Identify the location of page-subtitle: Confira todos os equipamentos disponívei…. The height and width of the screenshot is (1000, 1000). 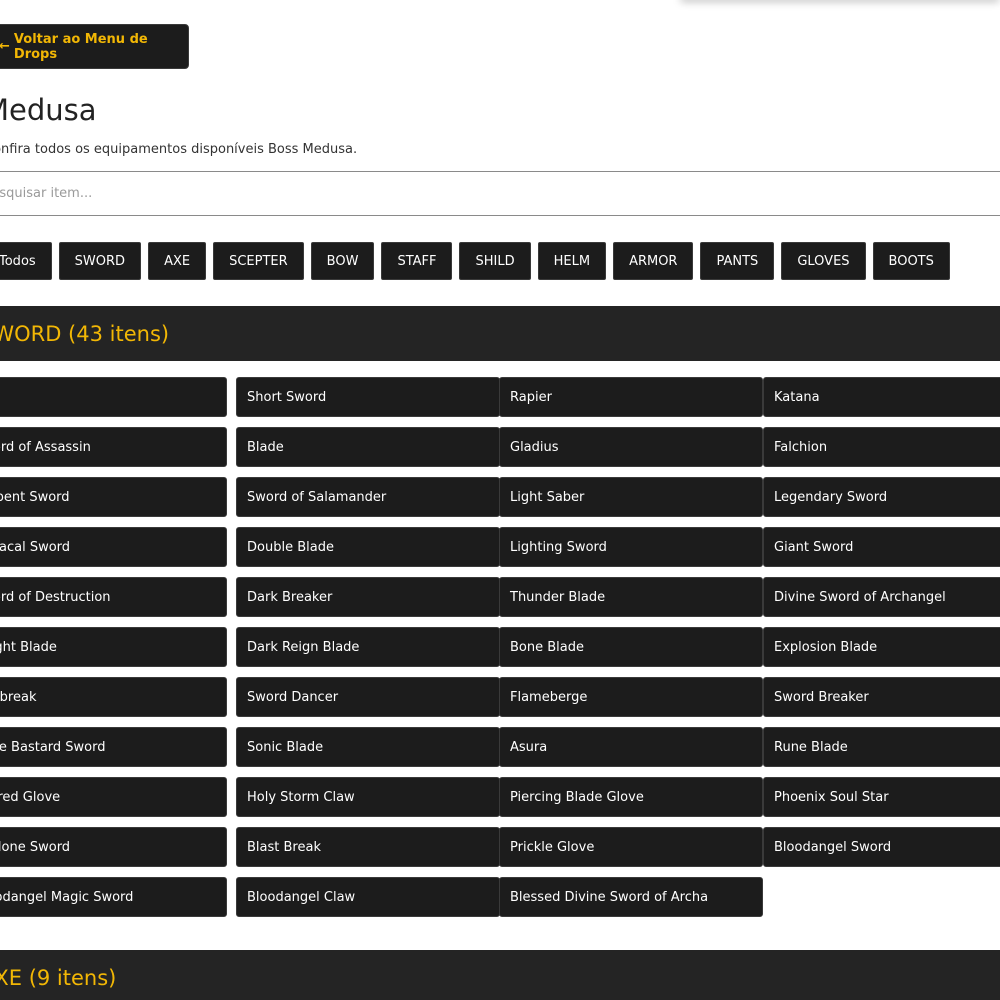
(179, 149).